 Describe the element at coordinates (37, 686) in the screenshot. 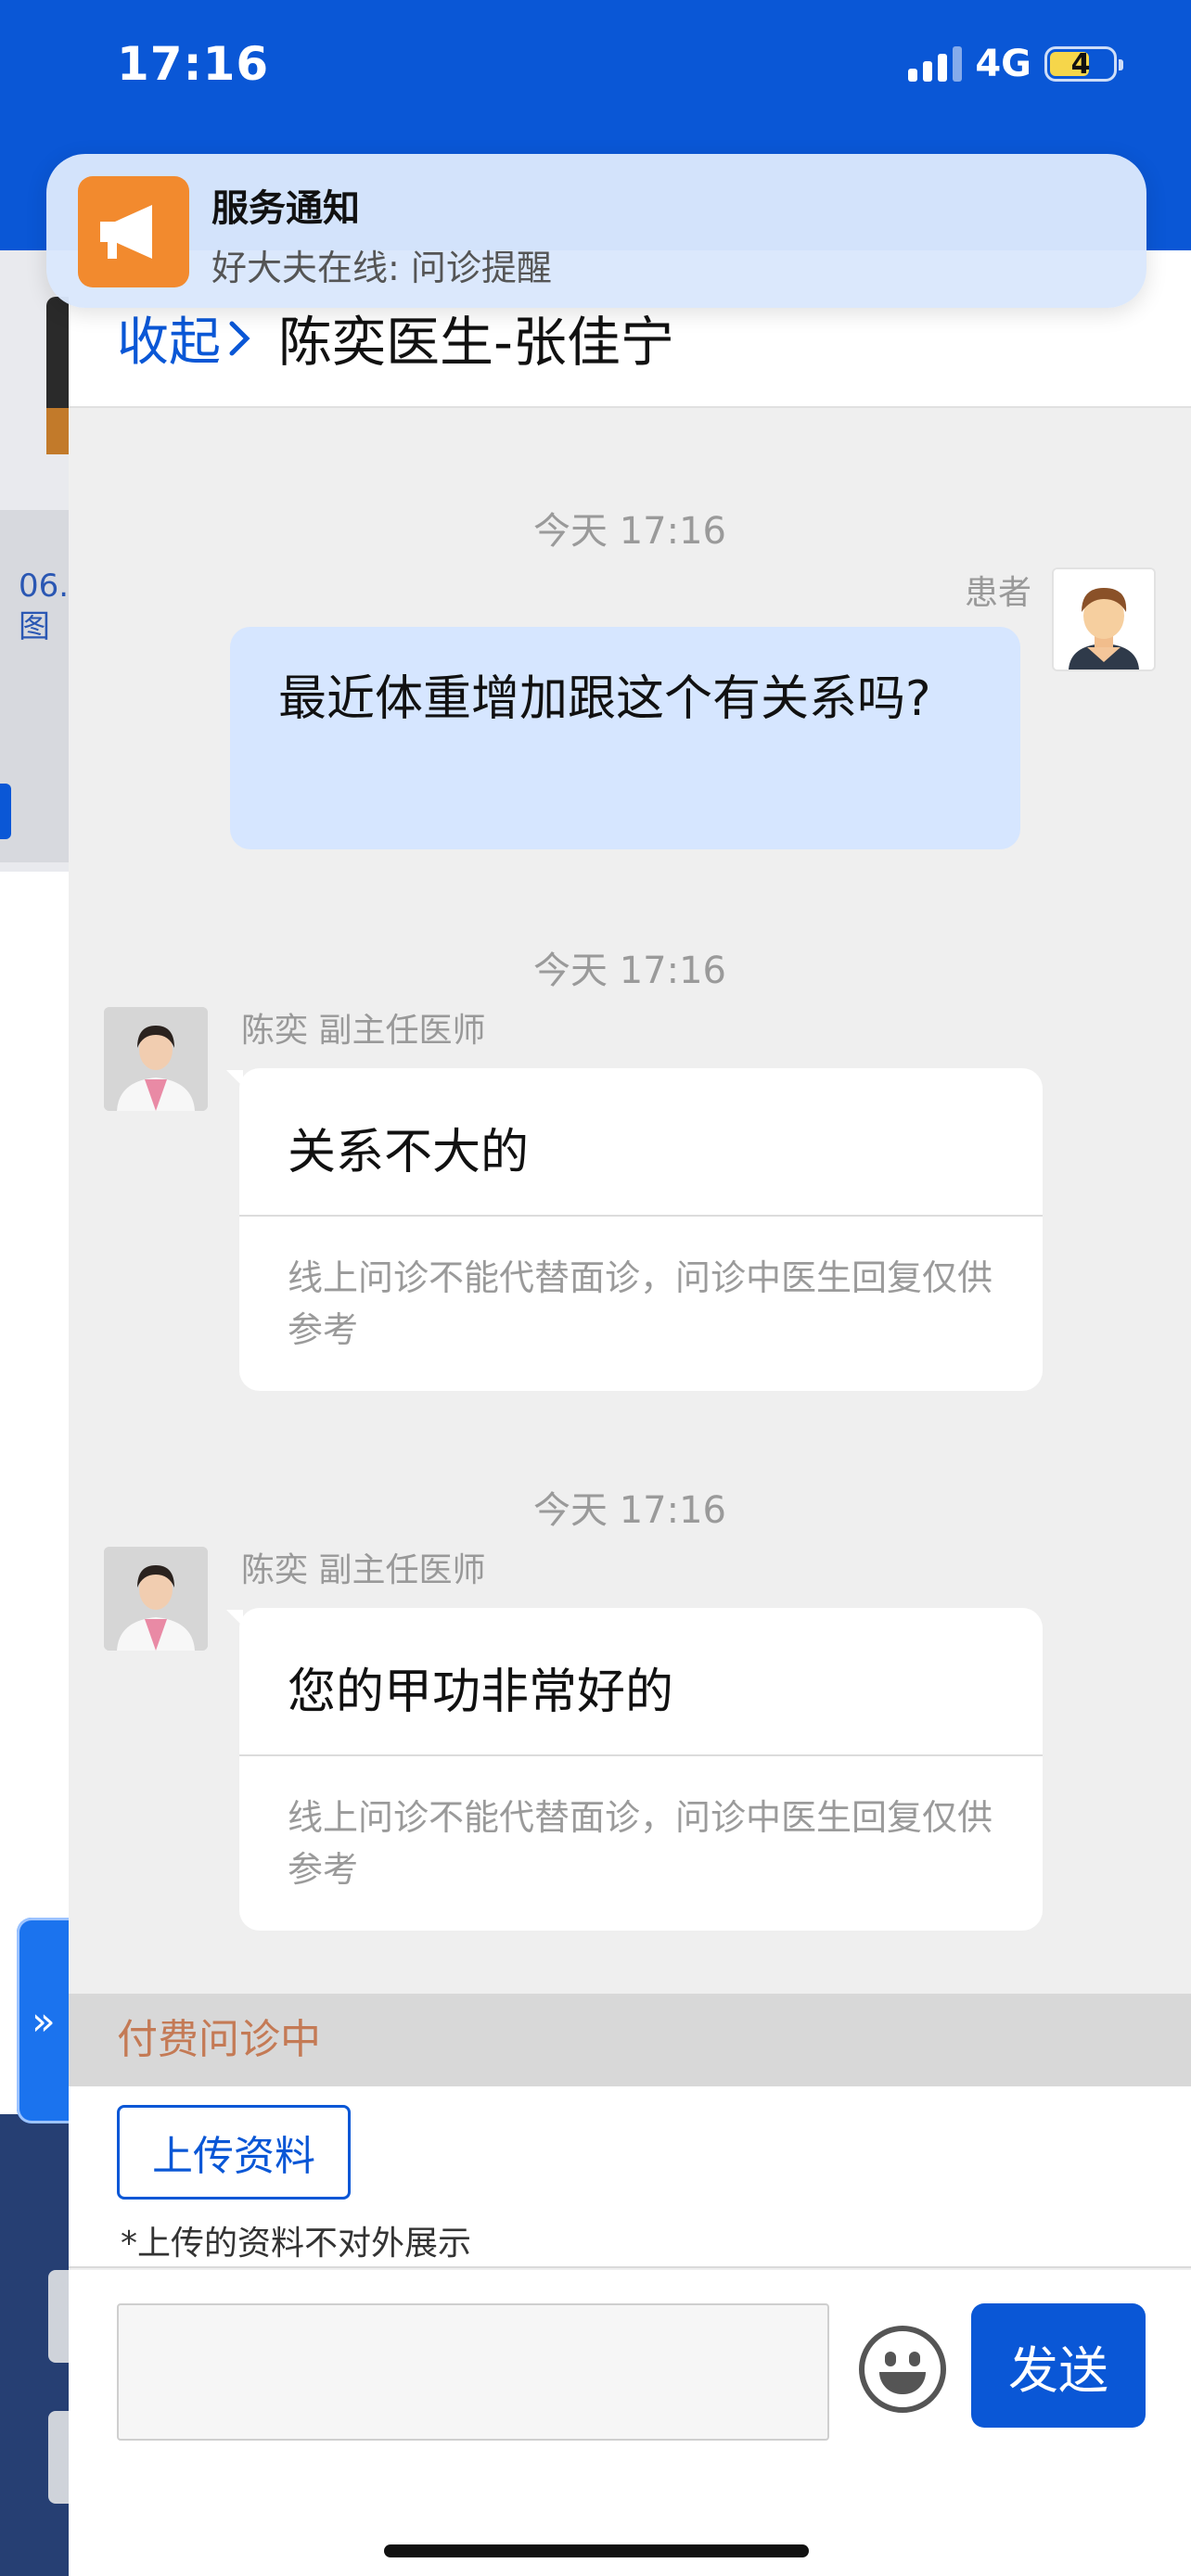

I see `background-date-row` at that location.